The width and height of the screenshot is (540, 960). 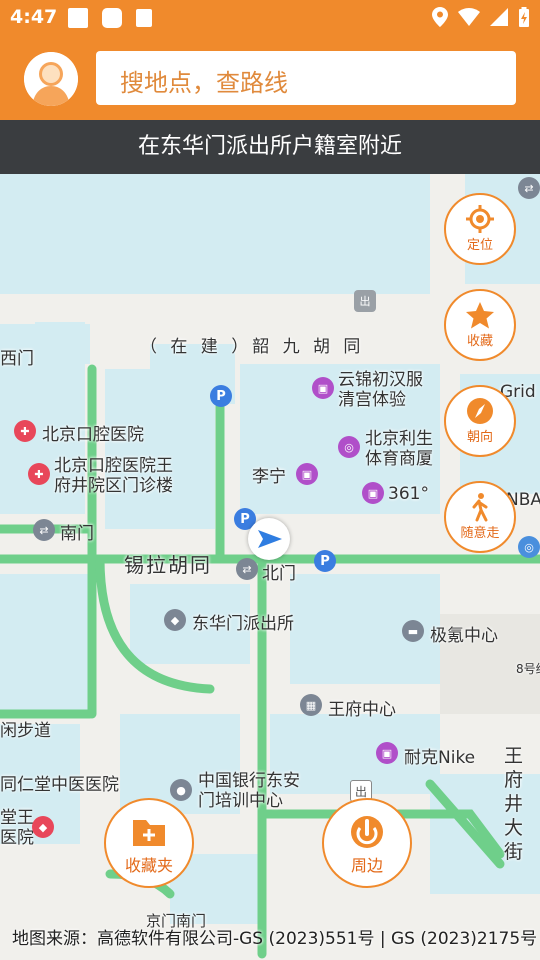 What do you see at coordinates (399, 449) in the screenshot?
I see `map-label: 北京利生 体育商厦` at bounding box center [399, 449].